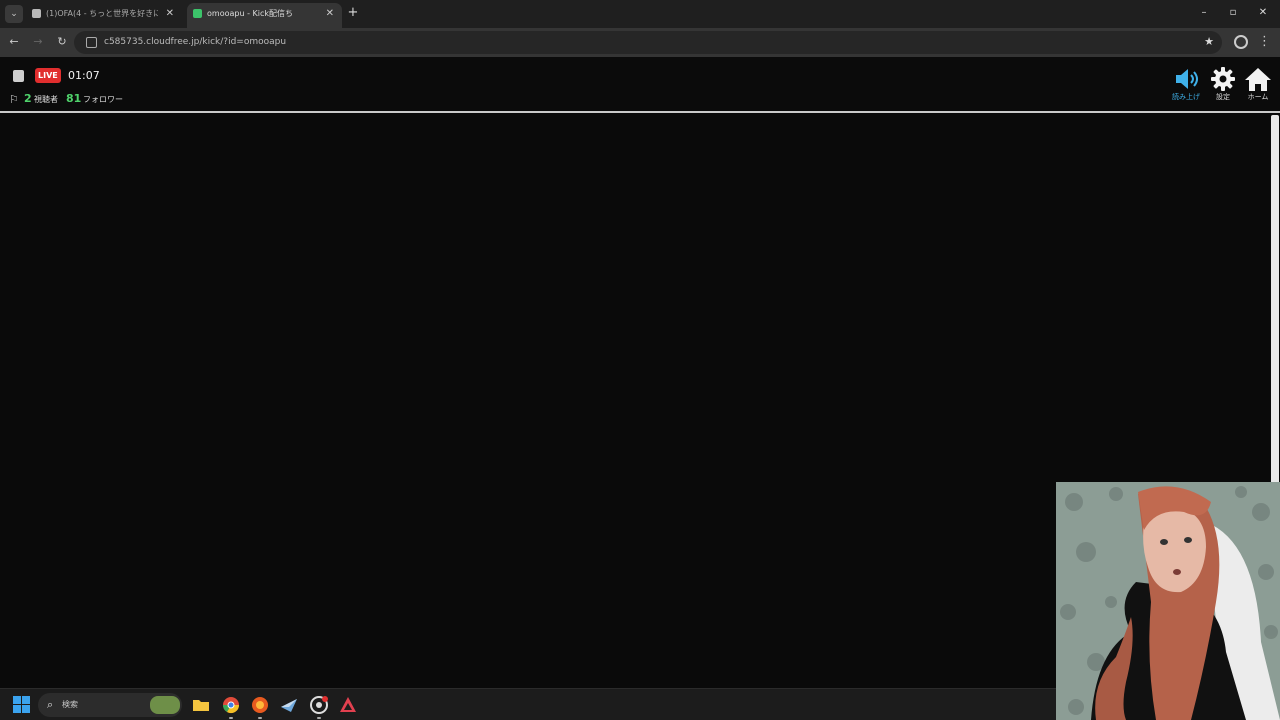 The width and height of the screenshot is (1280, 720). I want to click on tab-search-button: ⌄, so click(14, 14).